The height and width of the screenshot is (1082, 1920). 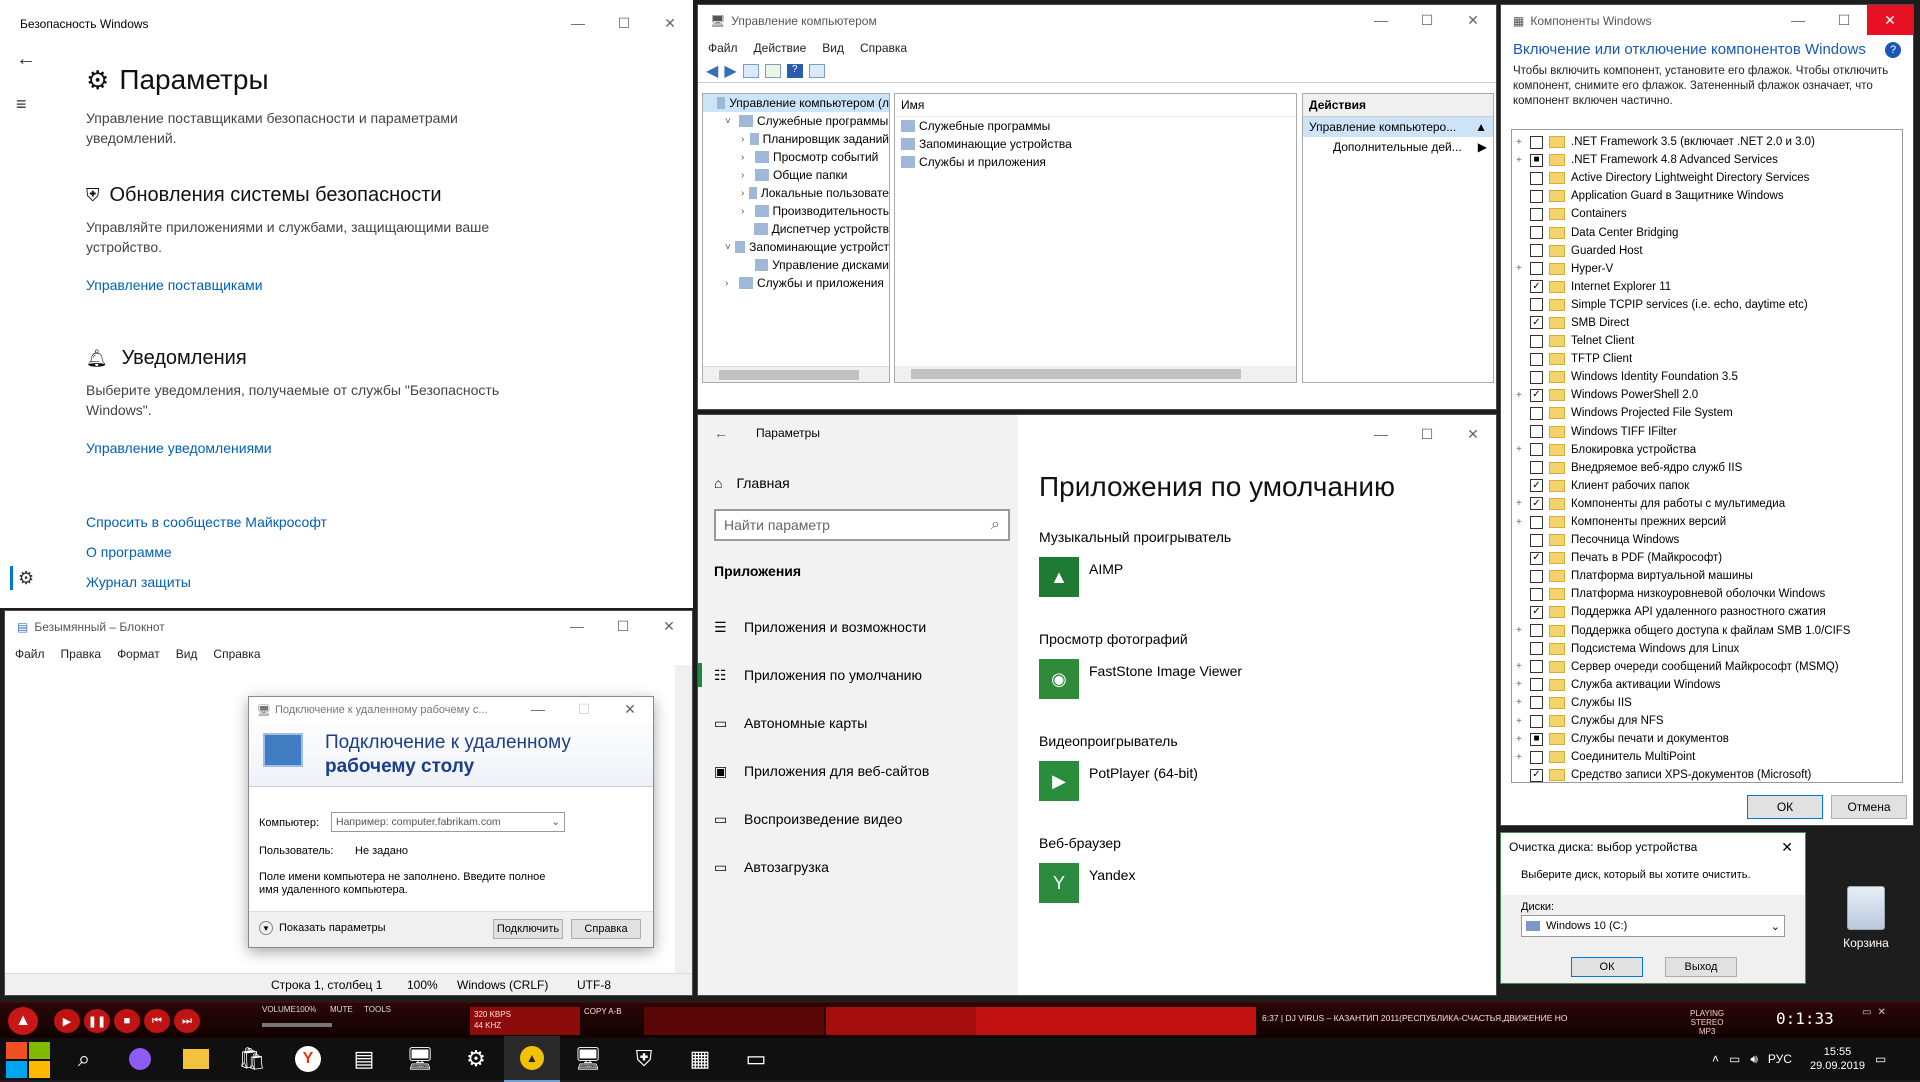 I want to click on volume-icon: 🔊︎, so click(x=1754, y=1059).